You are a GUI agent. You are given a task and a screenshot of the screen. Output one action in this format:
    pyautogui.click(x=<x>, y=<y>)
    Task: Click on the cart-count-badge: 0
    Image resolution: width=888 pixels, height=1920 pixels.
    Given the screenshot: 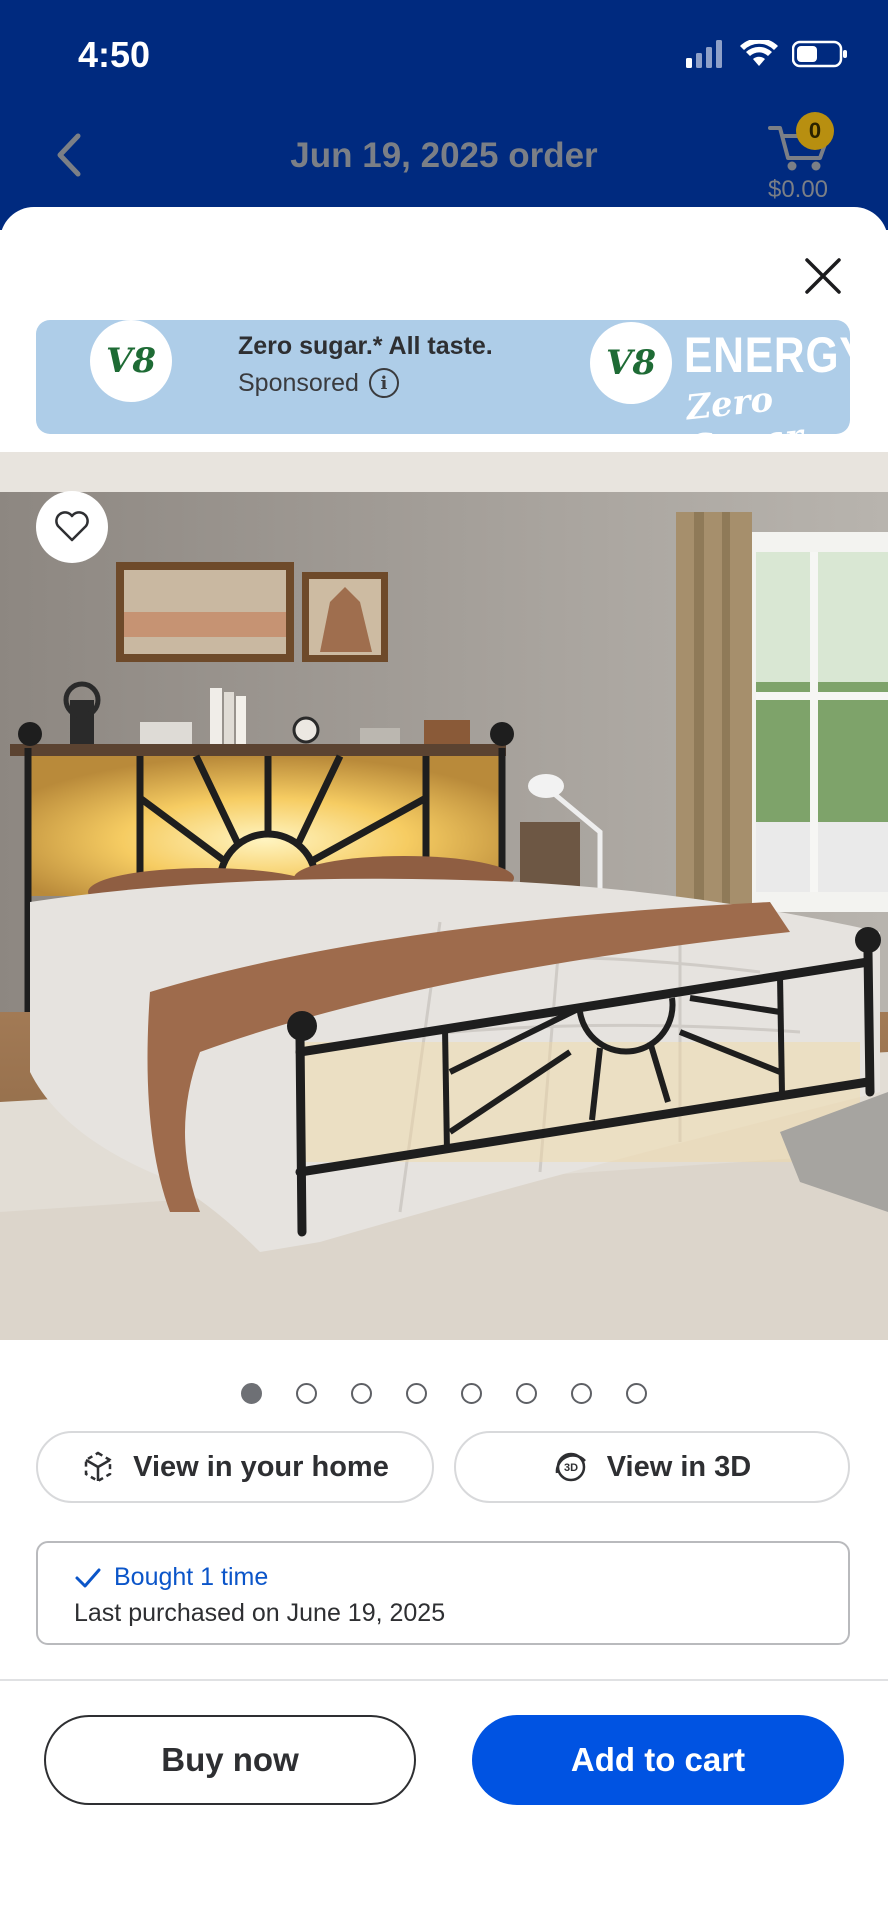 What is the action you would take?
    pyautogui.click(x=815, y=131)
    